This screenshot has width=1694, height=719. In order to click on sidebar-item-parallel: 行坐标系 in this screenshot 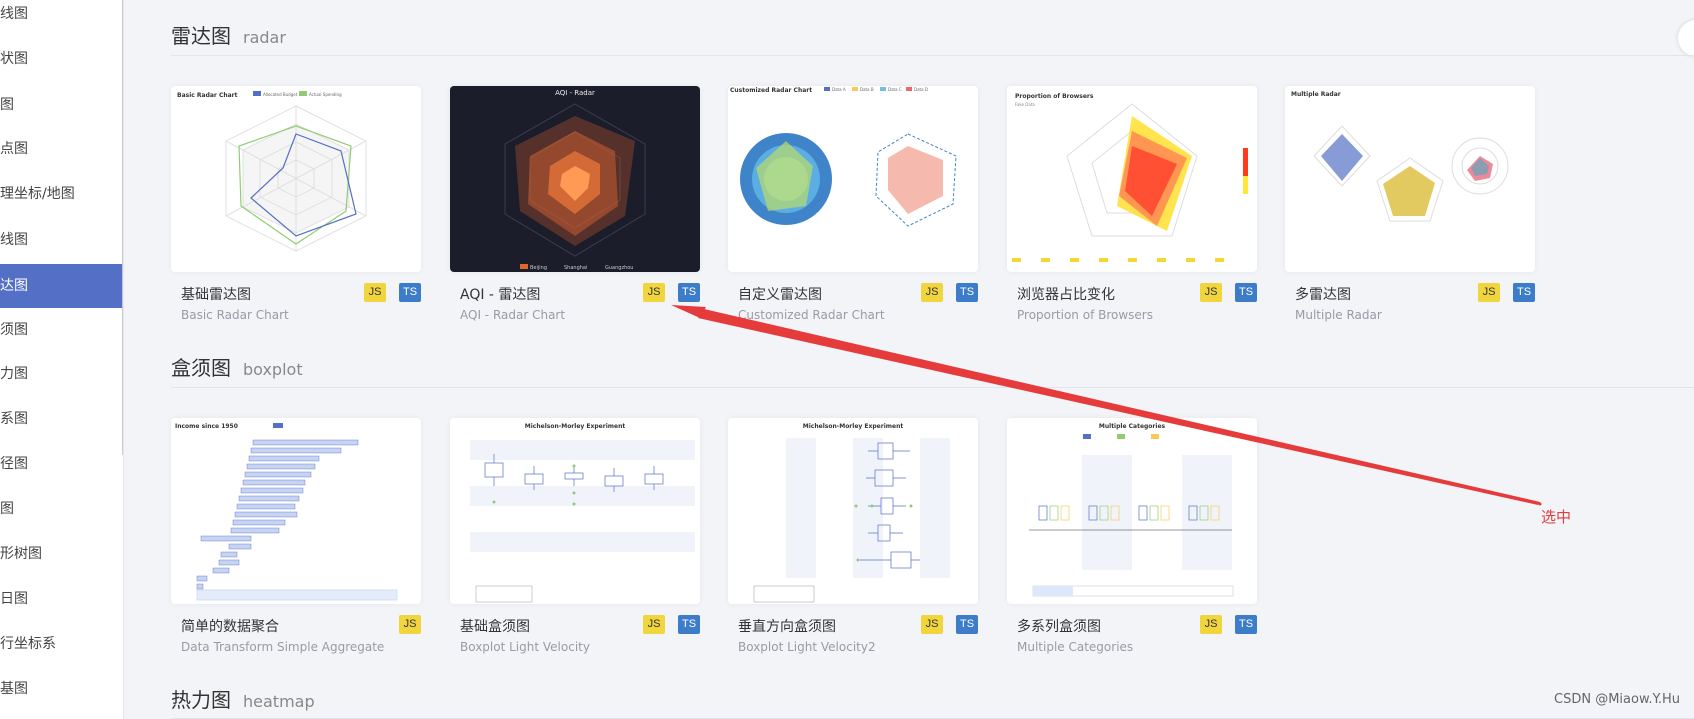, I will do `click(61, 644)`.